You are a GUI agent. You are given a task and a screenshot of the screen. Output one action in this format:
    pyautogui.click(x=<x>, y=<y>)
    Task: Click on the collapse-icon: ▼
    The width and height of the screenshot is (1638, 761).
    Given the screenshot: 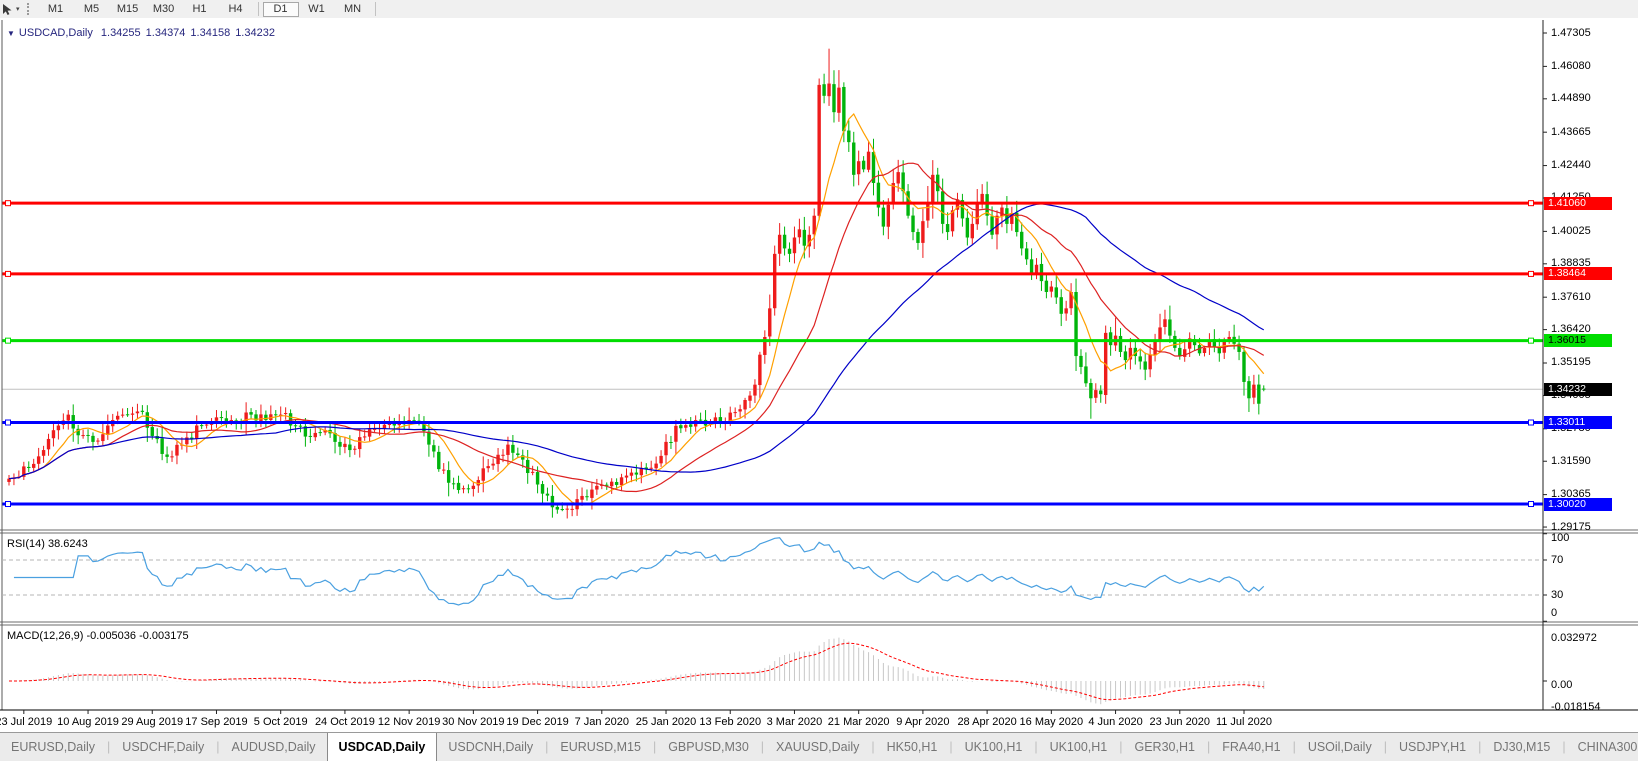 What is the action you would take?
    pyautogui.click(x=11, y=33)
    